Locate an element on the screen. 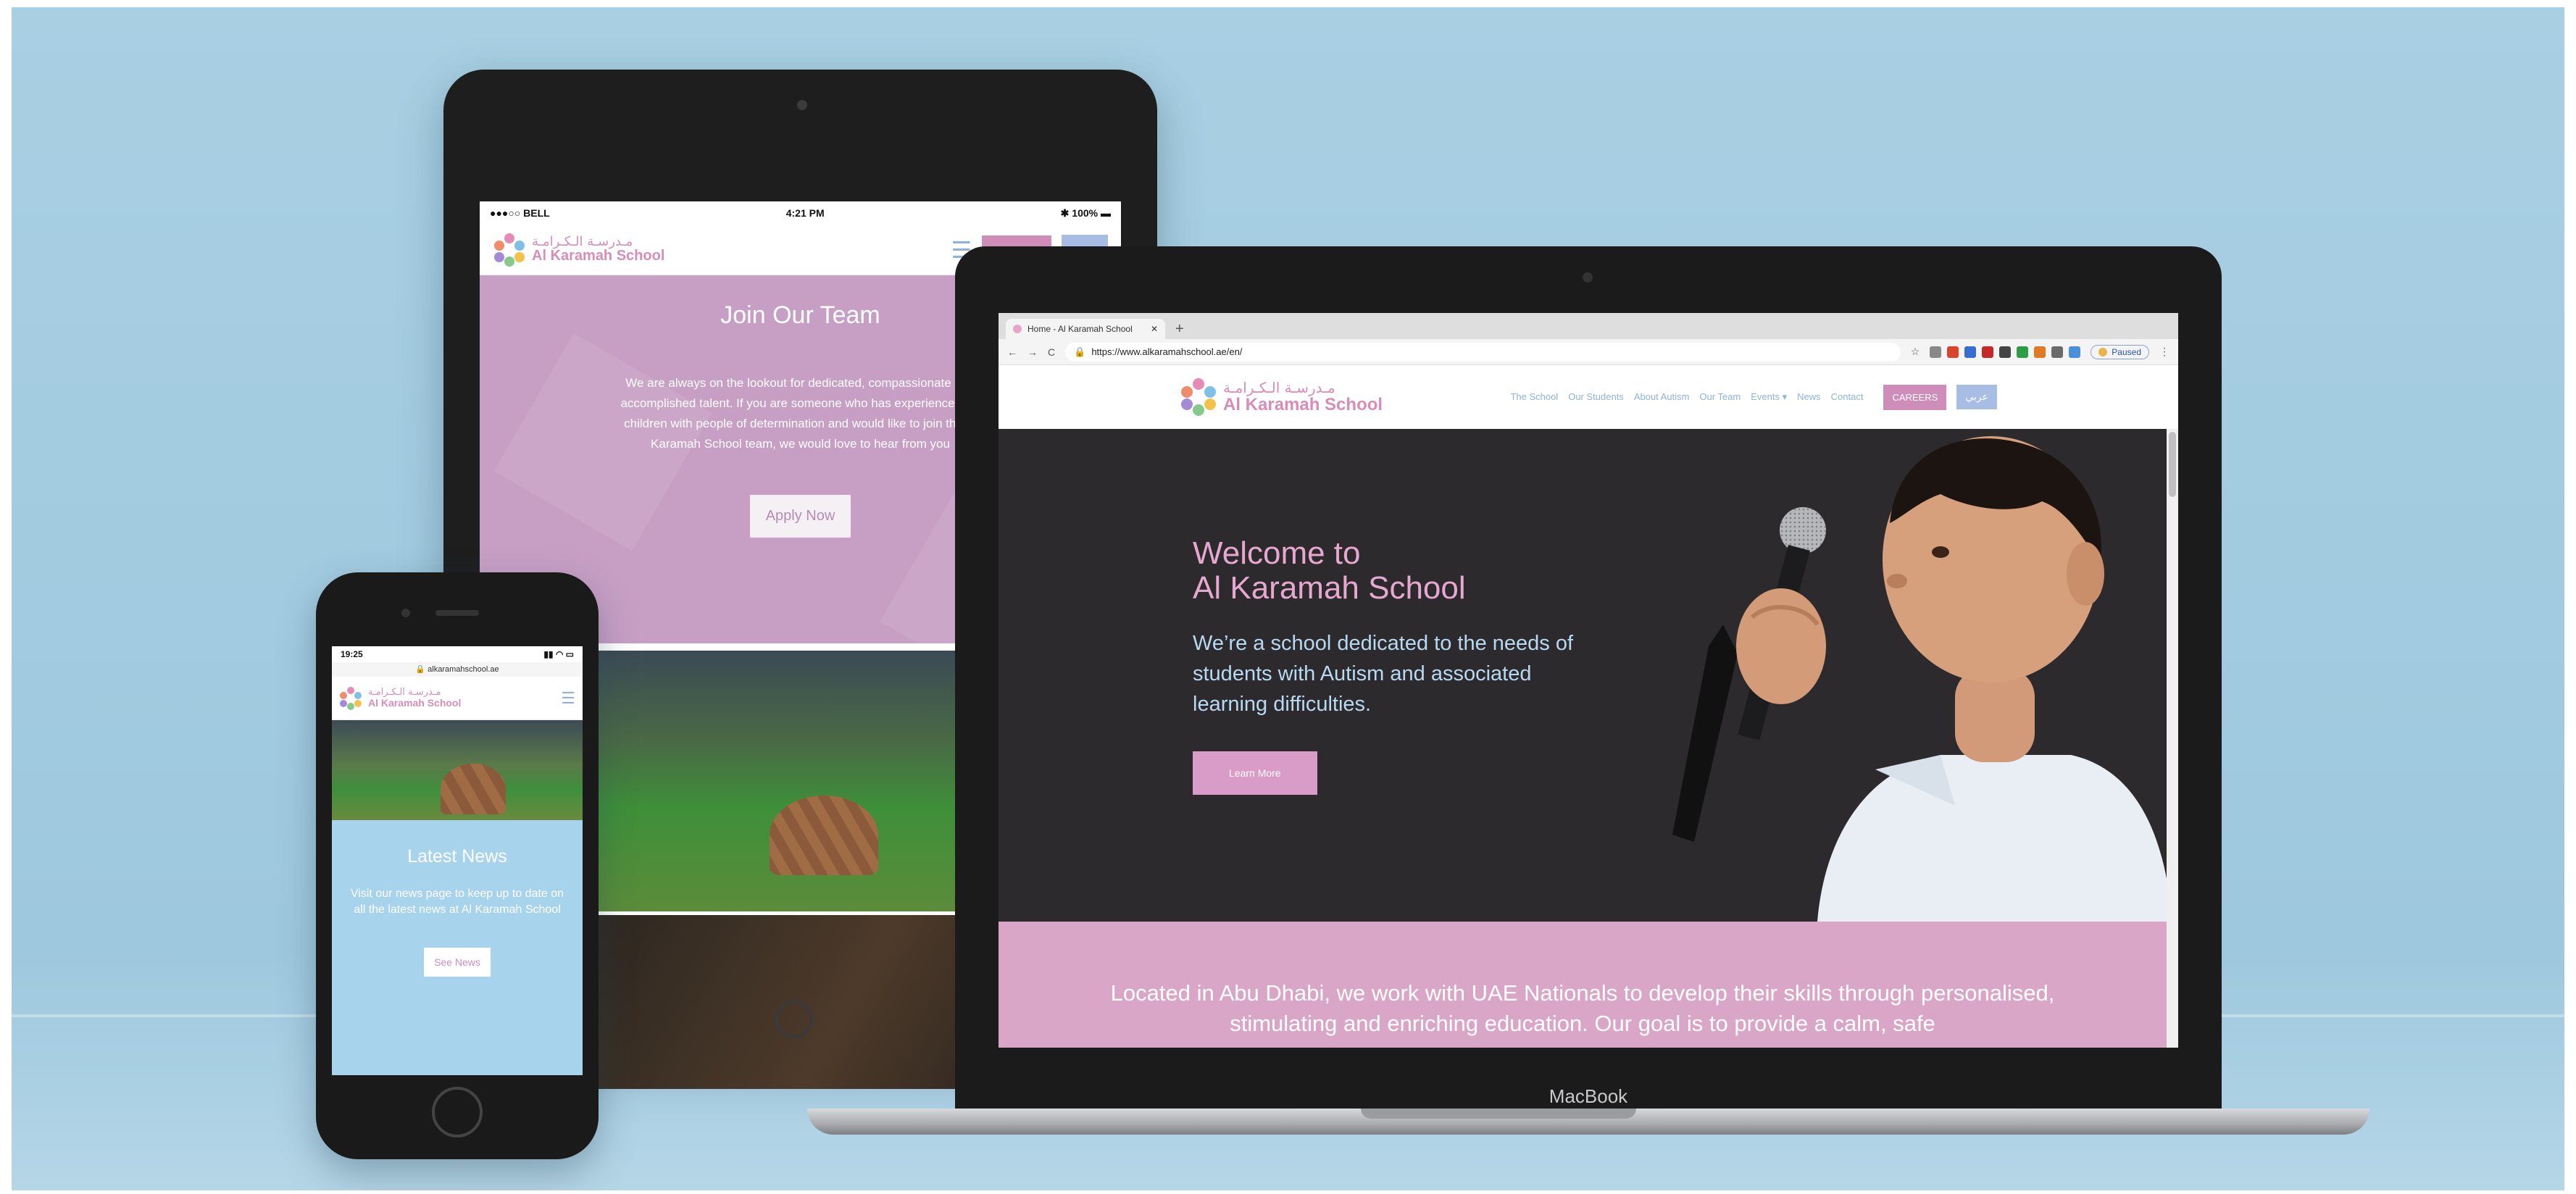  apply-now-button: Apply Now is located at coordinates (800, 516).